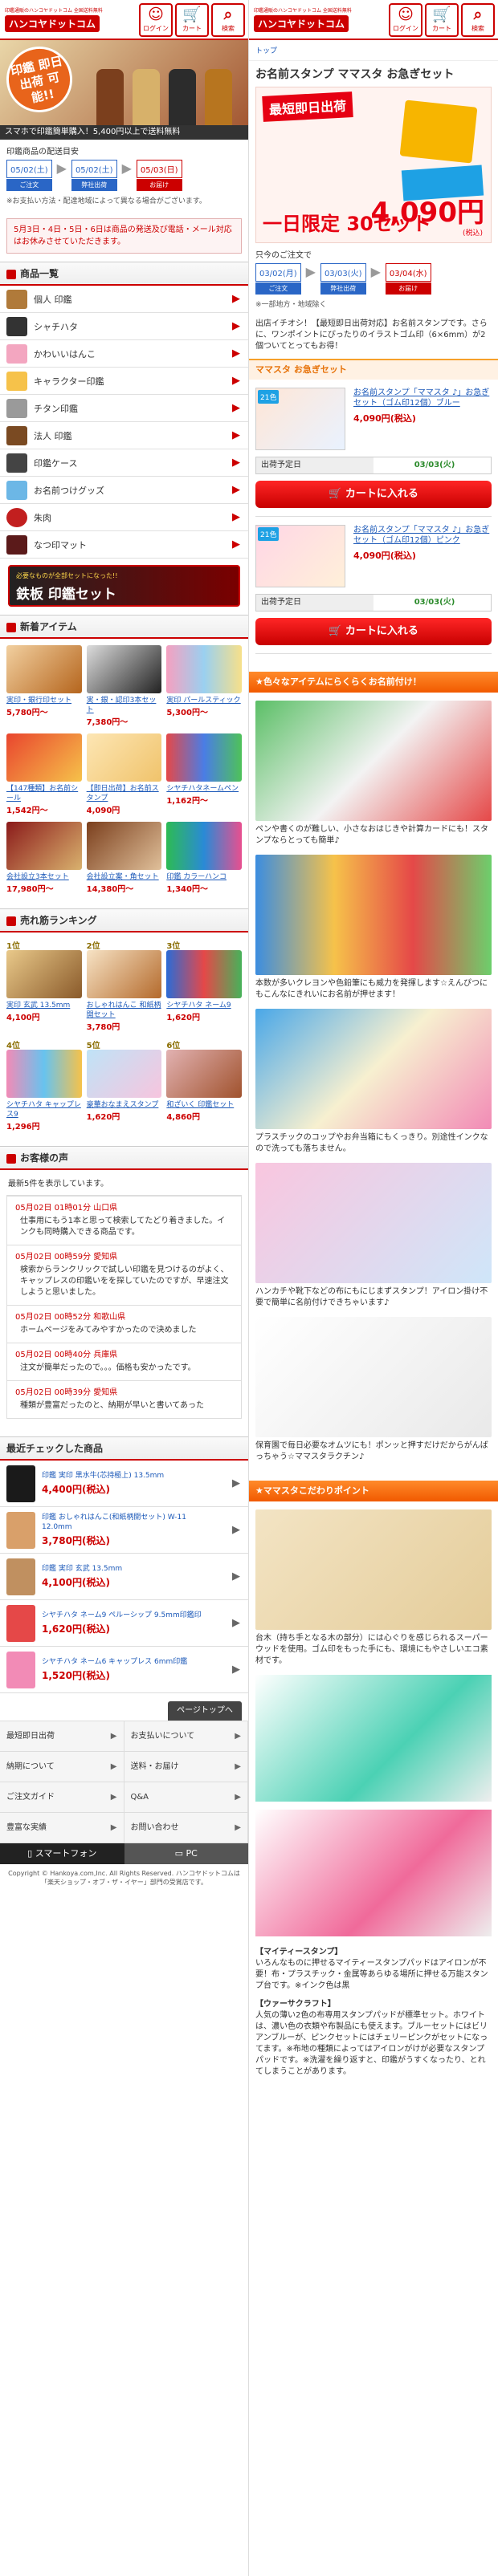  What do you see at coordinates (124, 1670) in the screenshot?
I see `recent-item: シヤチハタ ネーム6 キャップレス 6mm印鑑 1,520円(税込) ▶` at bounding box center [124, 1670].